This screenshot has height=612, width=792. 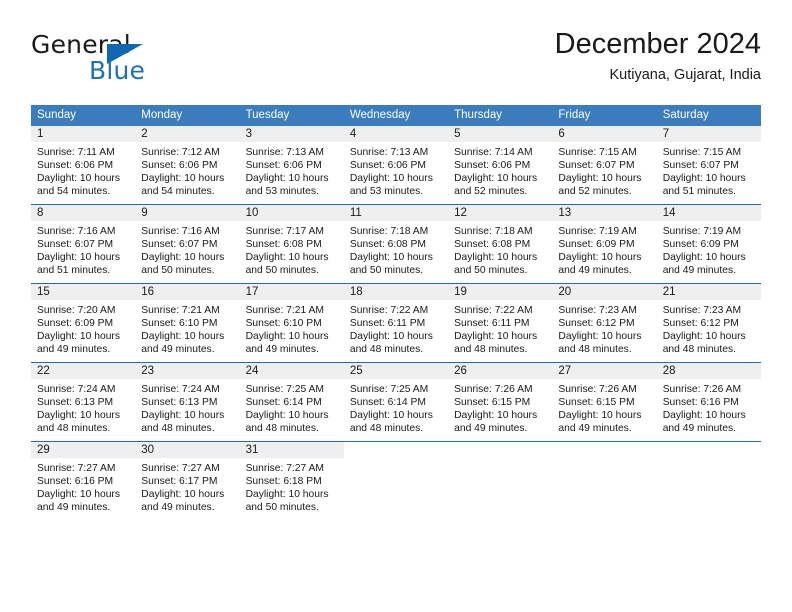 What do you see at coordinates (74, 271) in the screenshot?
I see `daylight-text-line2: and 51 minutes.` at bounding box center [74, 271].